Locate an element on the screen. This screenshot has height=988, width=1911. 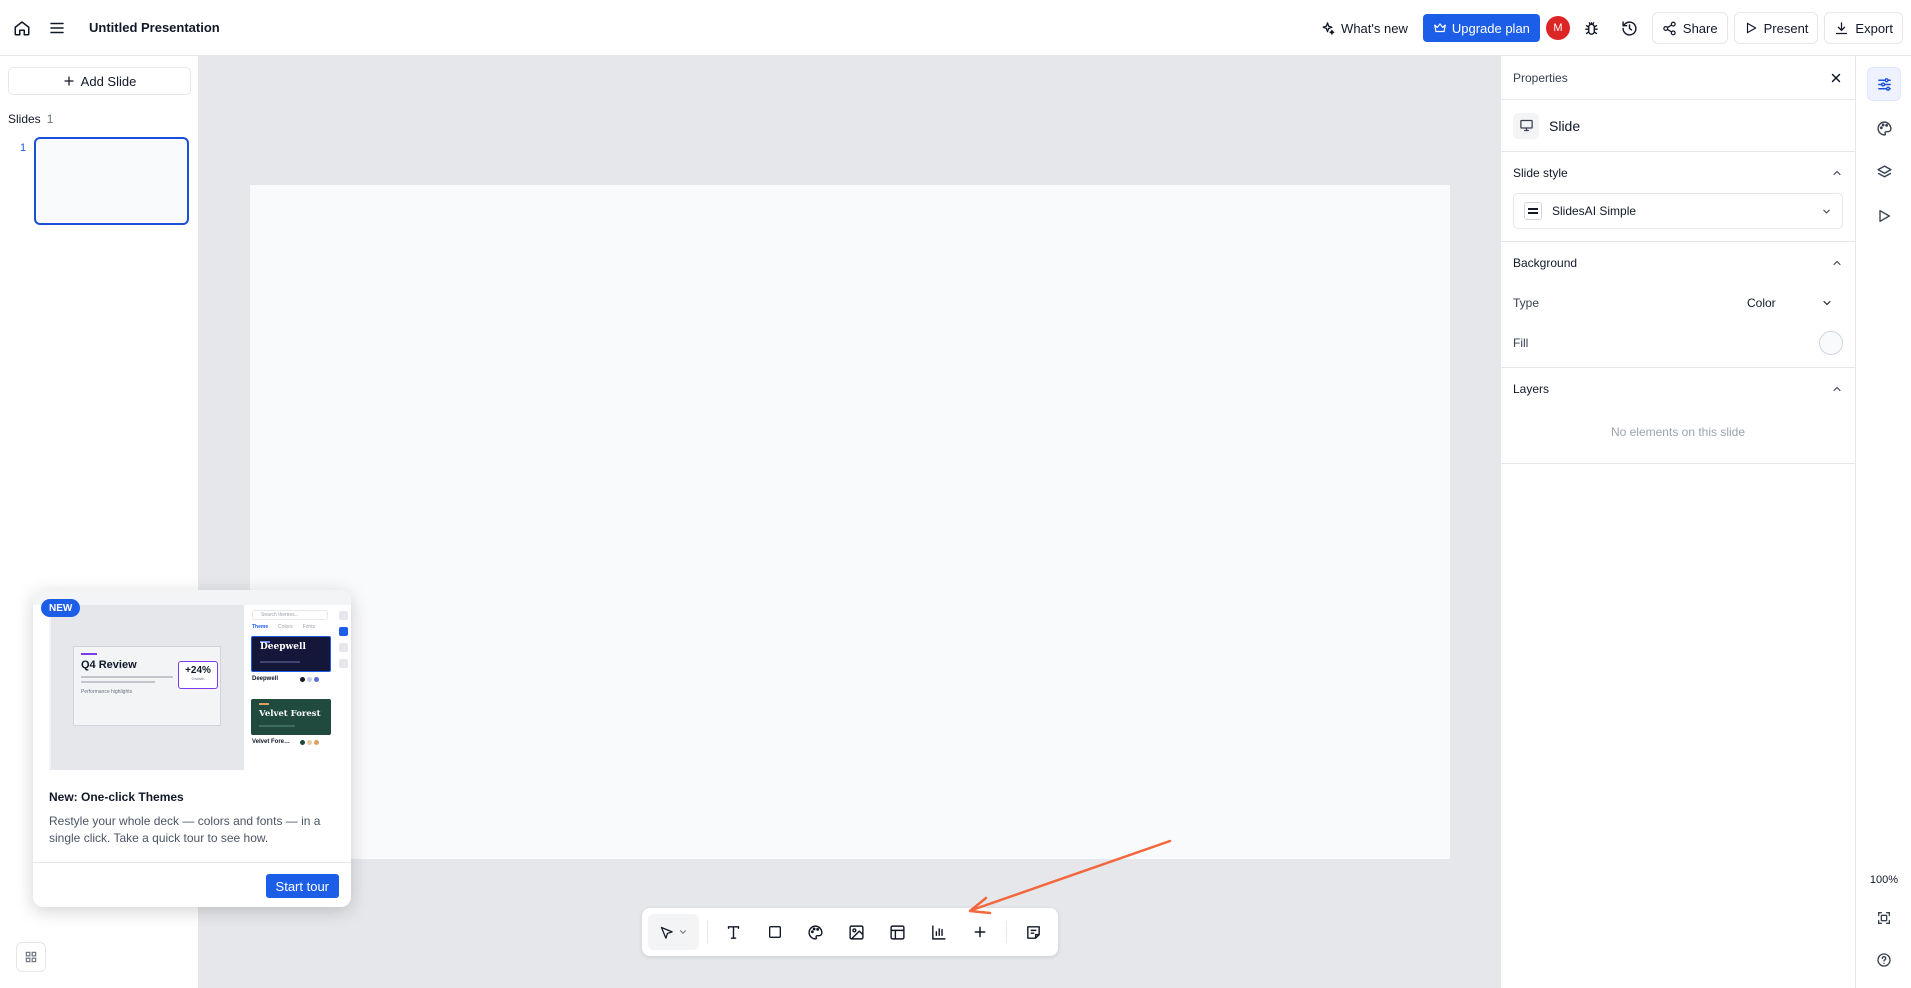
layers-icon is located at coordinates (1884, 170).